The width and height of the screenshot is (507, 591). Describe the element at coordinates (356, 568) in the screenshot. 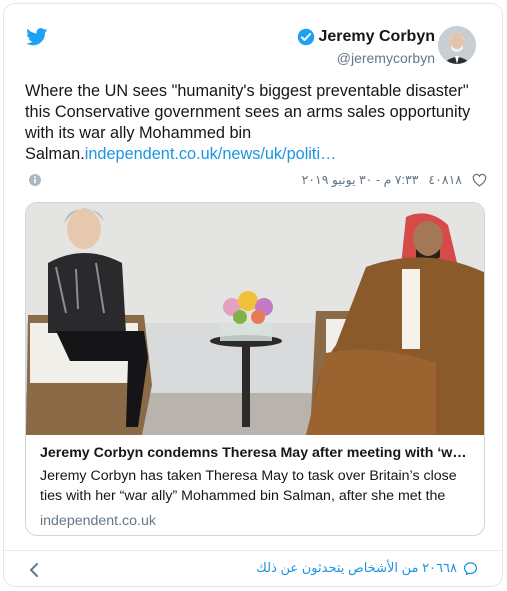

I see `people-talking-text: ٢٠٦٦٨ من الأشخاص يتحدثون عن ذلك` at that location.